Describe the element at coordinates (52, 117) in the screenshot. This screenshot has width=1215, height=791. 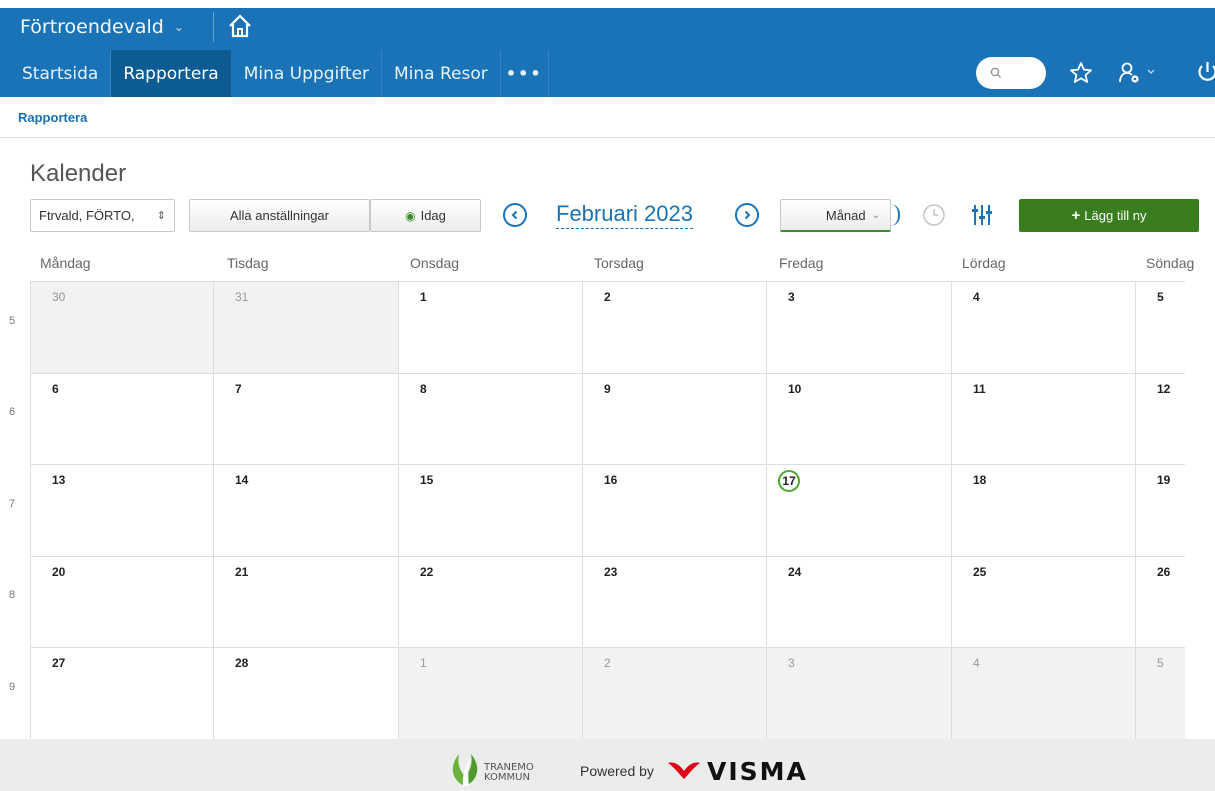
I see `breadcrumb-item: Rapportera` at that location.